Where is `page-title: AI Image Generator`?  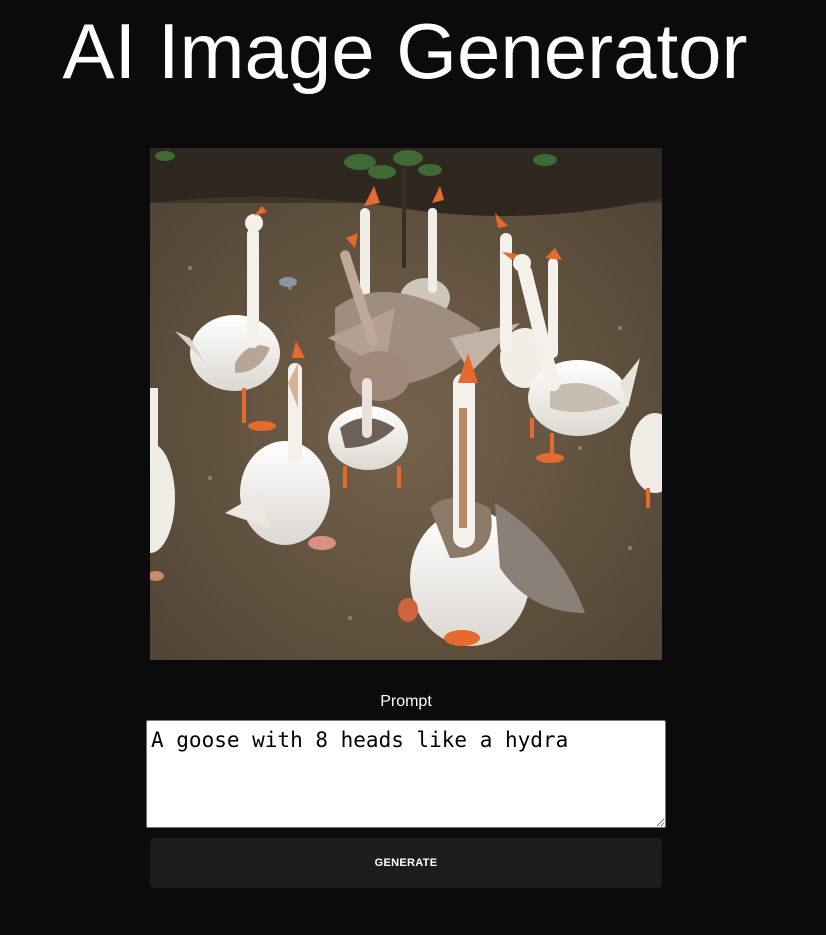 page-title: AI Image Generator is located at coordinates (405, 51).